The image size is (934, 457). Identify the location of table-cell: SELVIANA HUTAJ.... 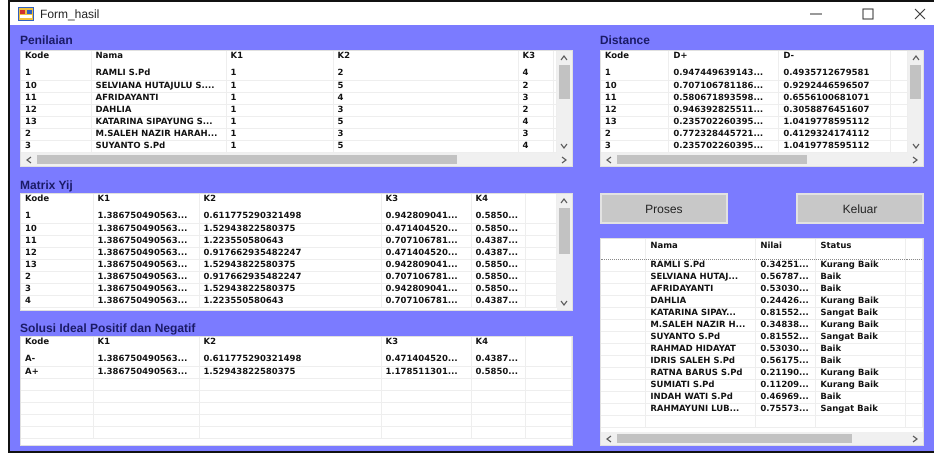
(701, 278).